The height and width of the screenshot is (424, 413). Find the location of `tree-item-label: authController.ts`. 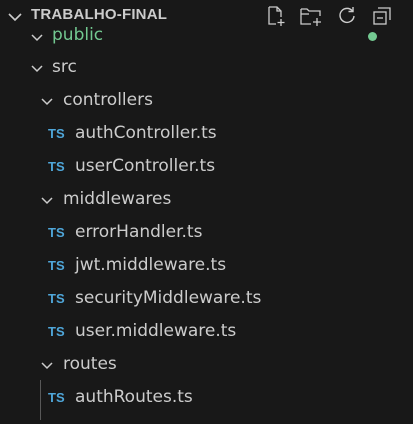

tree-item-label: authController.ts is located at coordinates (146, 133).